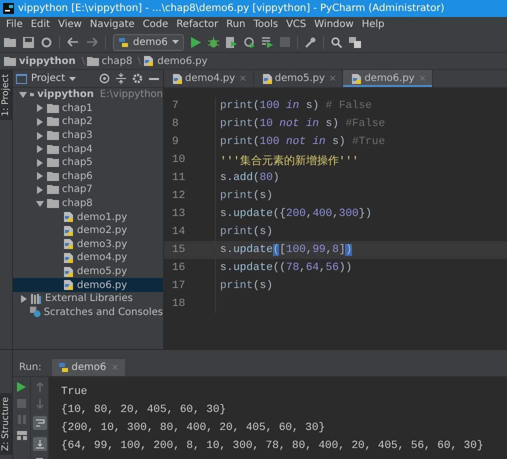  What do you see at coordinates (28, 42) in the screenshot?
I see `save-icon` at bounding box center [28, 42].